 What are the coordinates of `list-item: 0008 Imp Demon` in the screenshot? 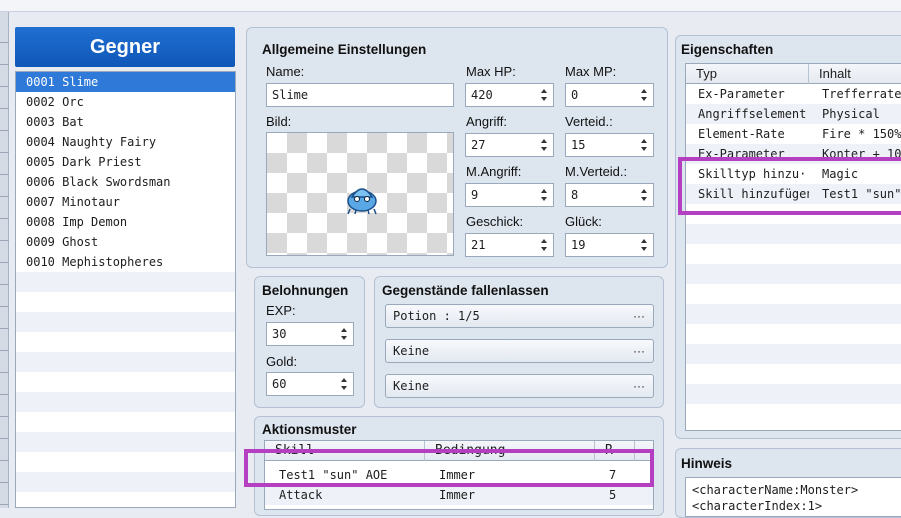 It's located at (125, 222).